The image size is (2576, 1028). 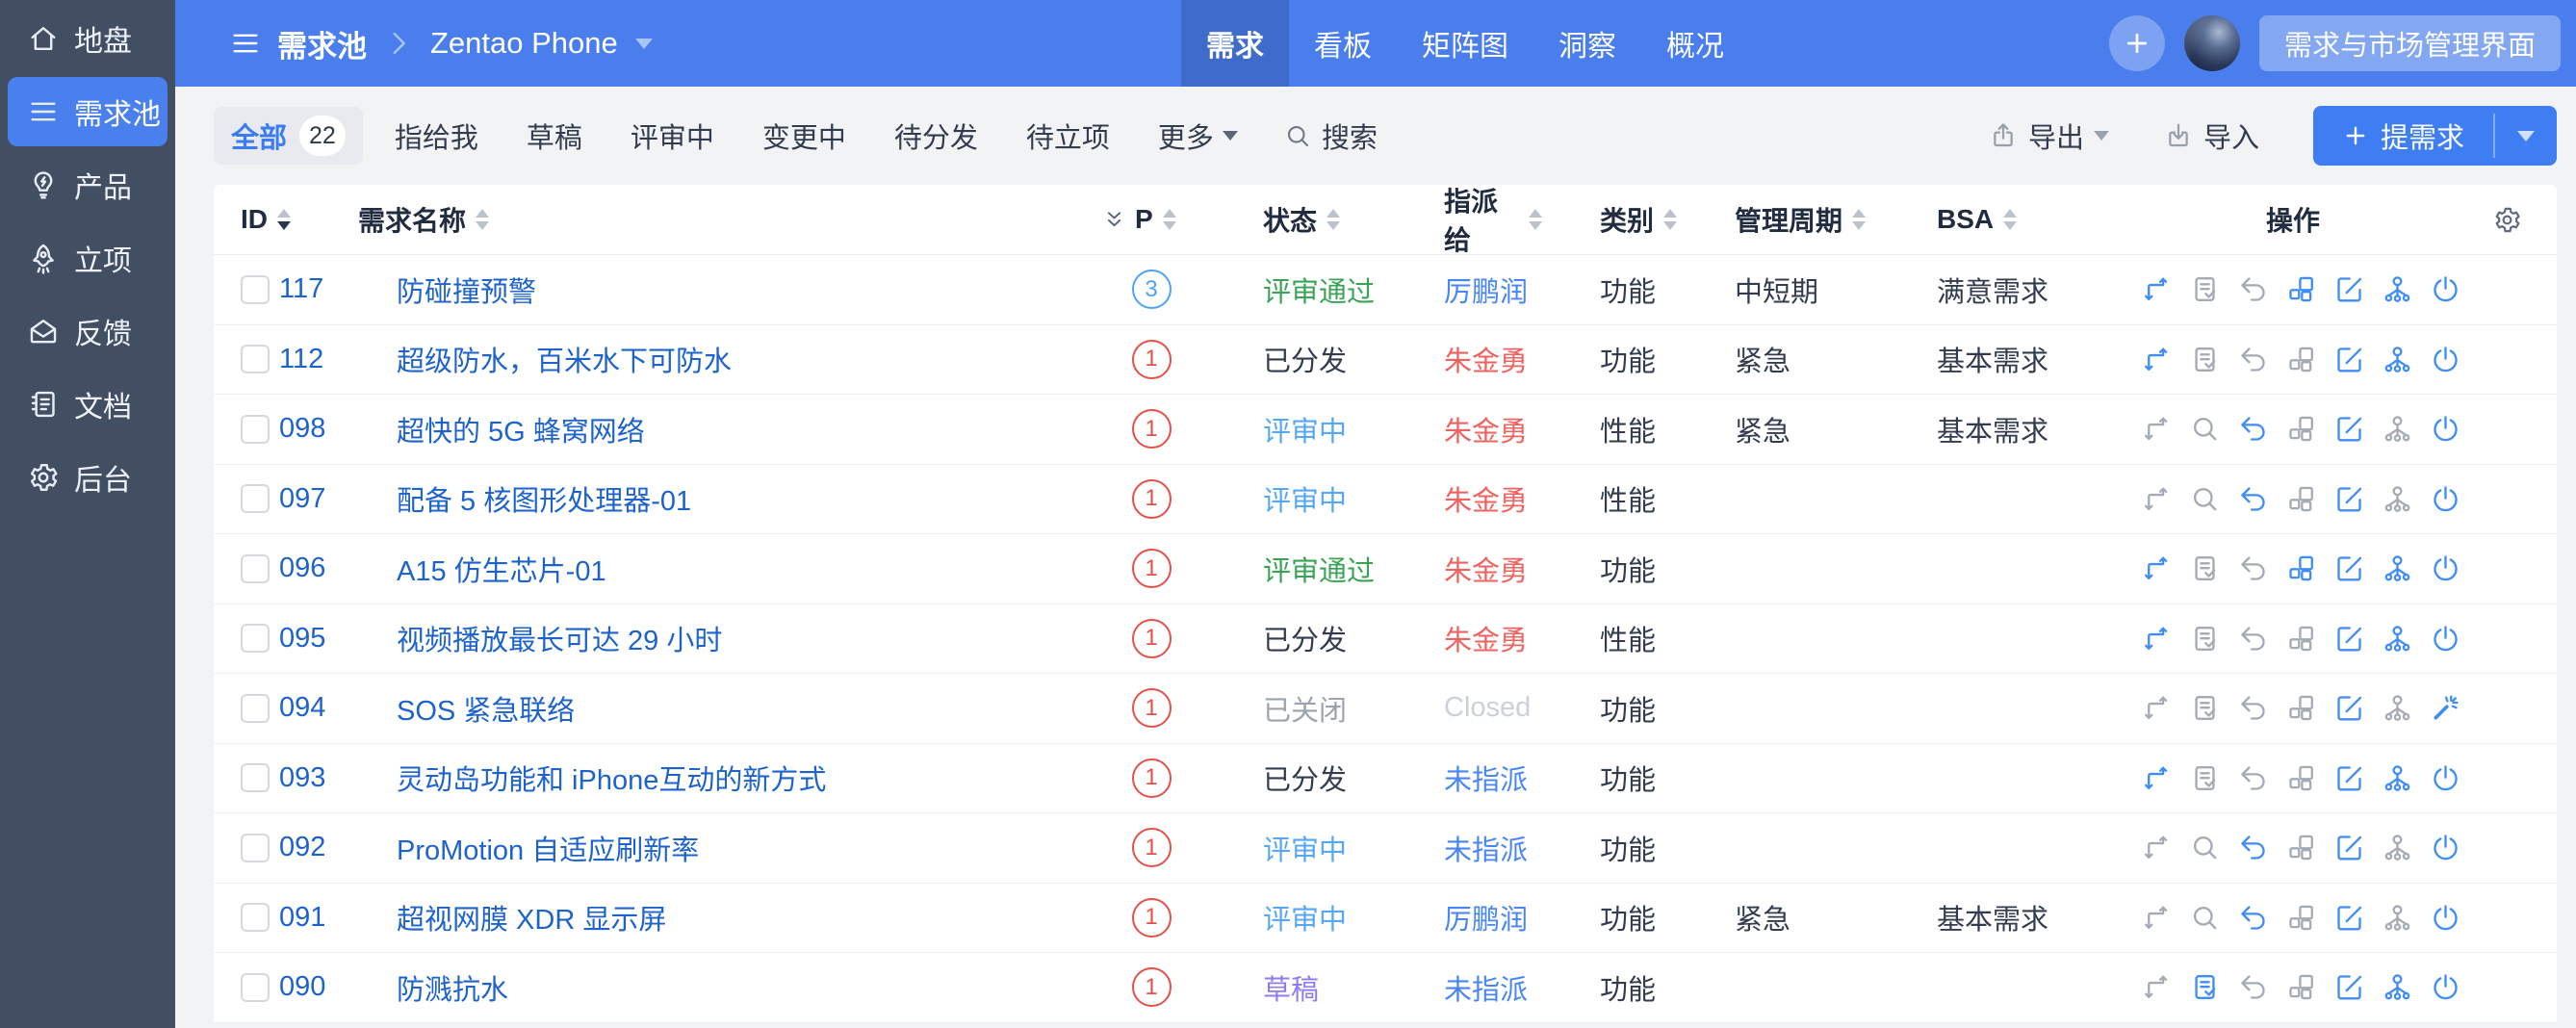 I want to click on add-button, so click(x=2137, y=43).